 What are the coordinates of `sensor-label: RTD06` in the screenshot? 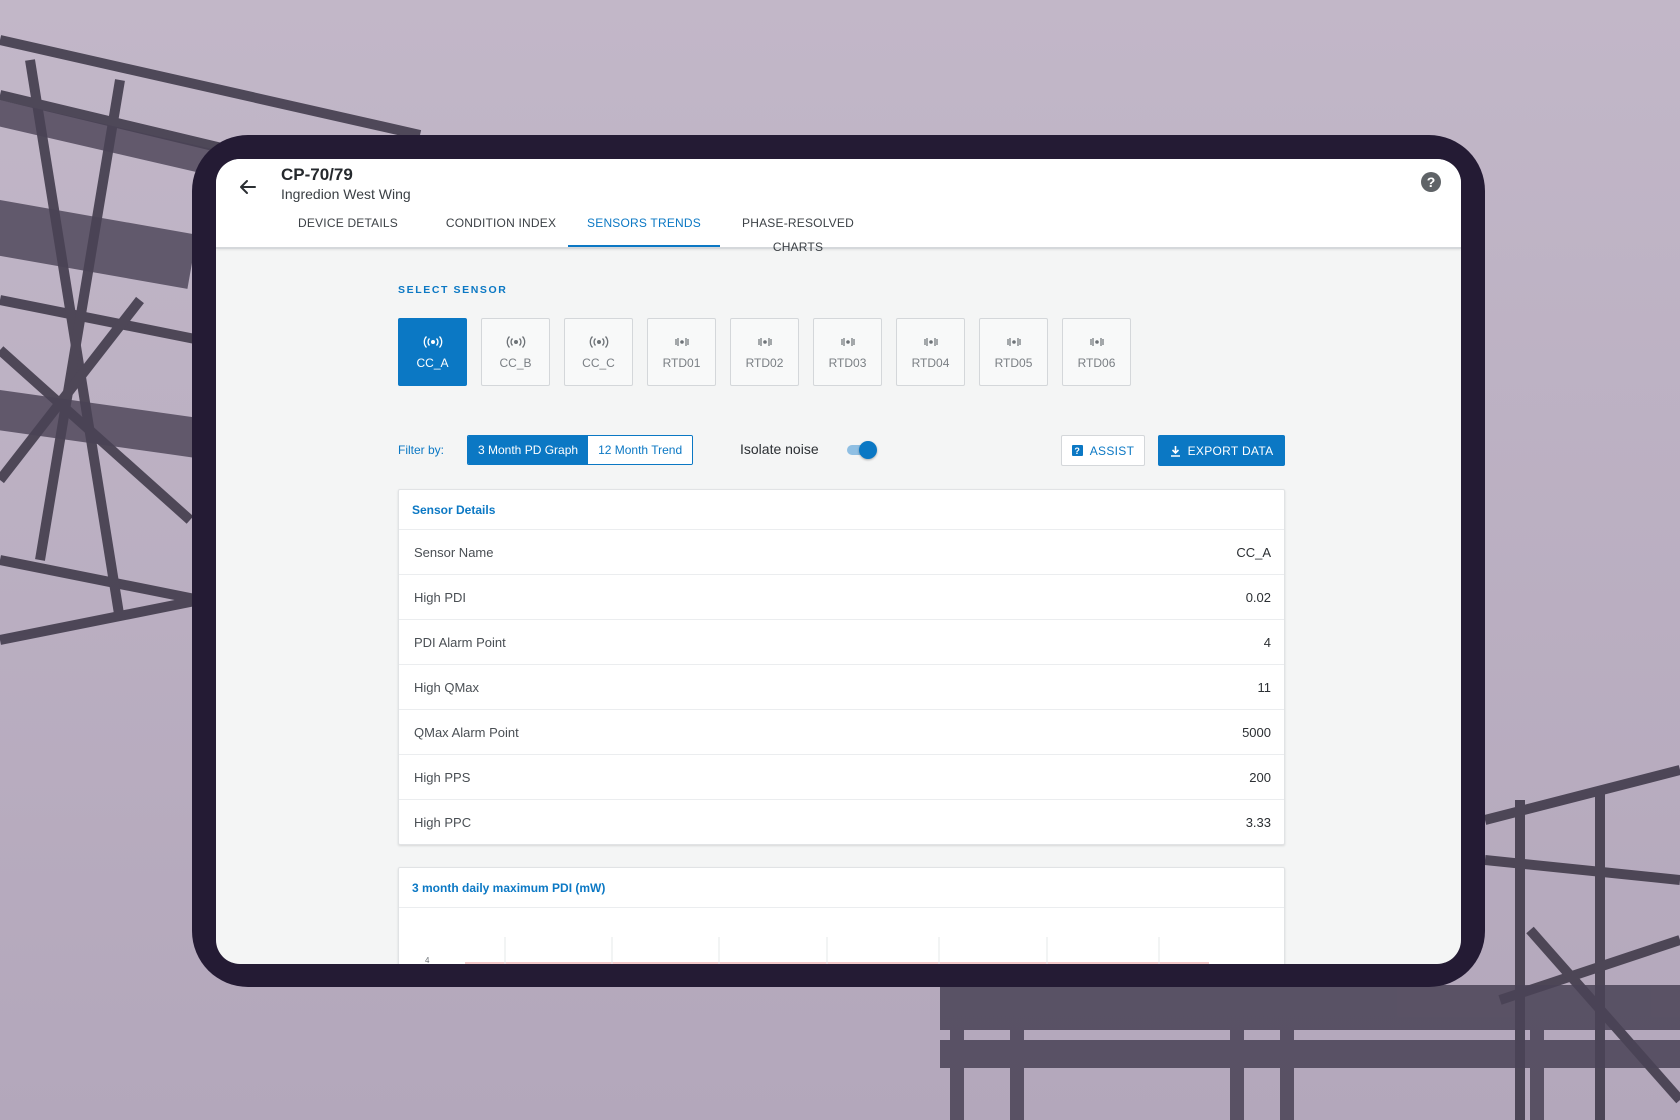 It's located at (1096, 363).